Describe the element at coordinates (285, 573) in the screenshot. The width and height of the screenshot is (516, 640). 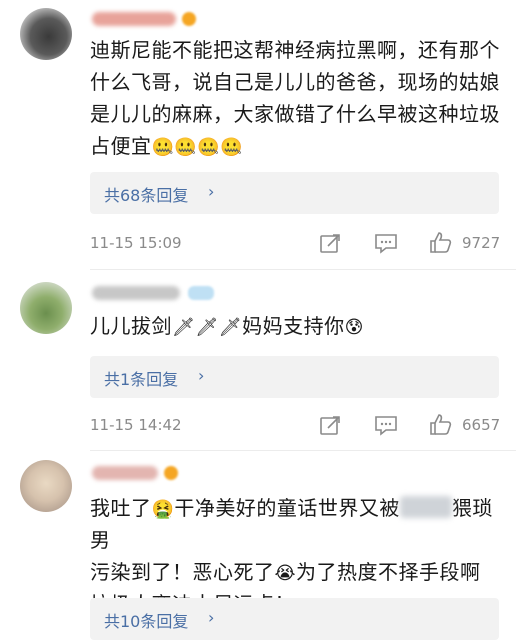
I see `crying-emoji-icon: 😭` at that location.